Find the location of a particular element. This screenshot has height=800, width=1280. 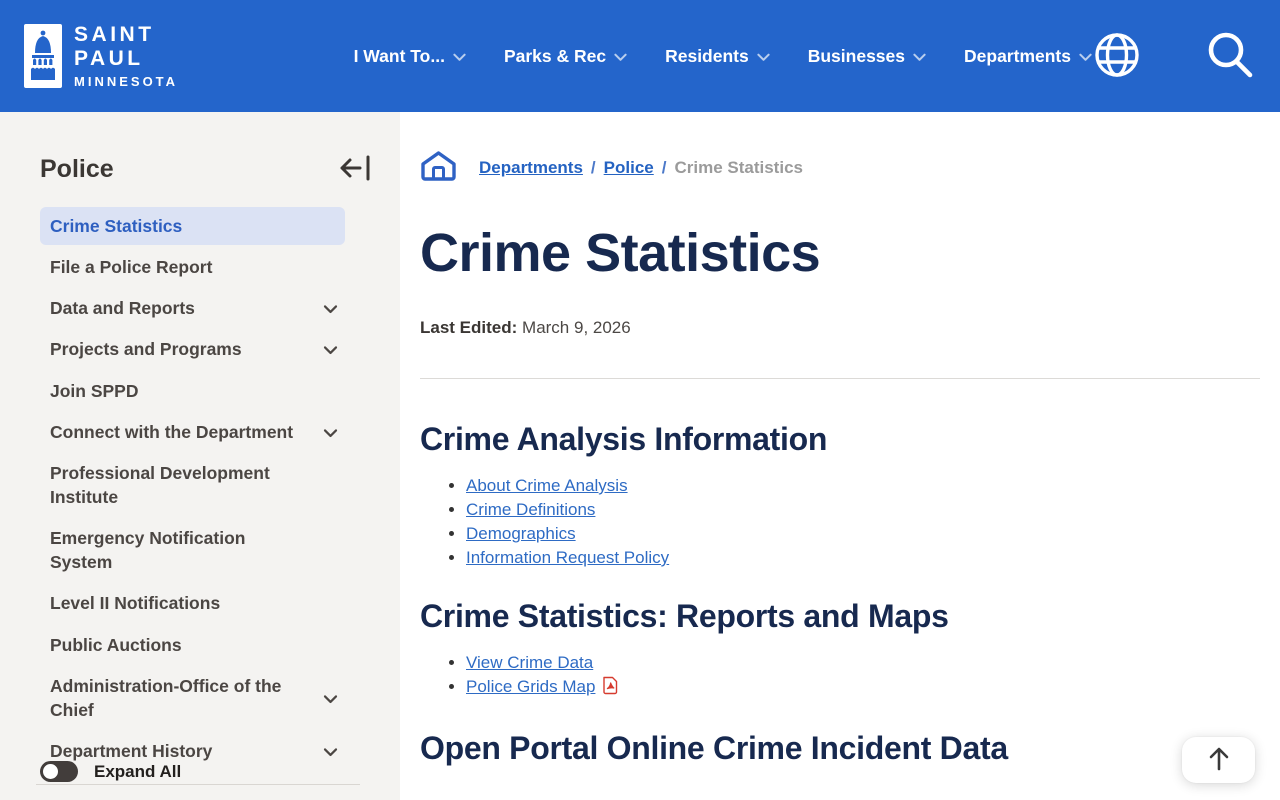

list-item: Police Grids Map is located at coordinates (863, 688).